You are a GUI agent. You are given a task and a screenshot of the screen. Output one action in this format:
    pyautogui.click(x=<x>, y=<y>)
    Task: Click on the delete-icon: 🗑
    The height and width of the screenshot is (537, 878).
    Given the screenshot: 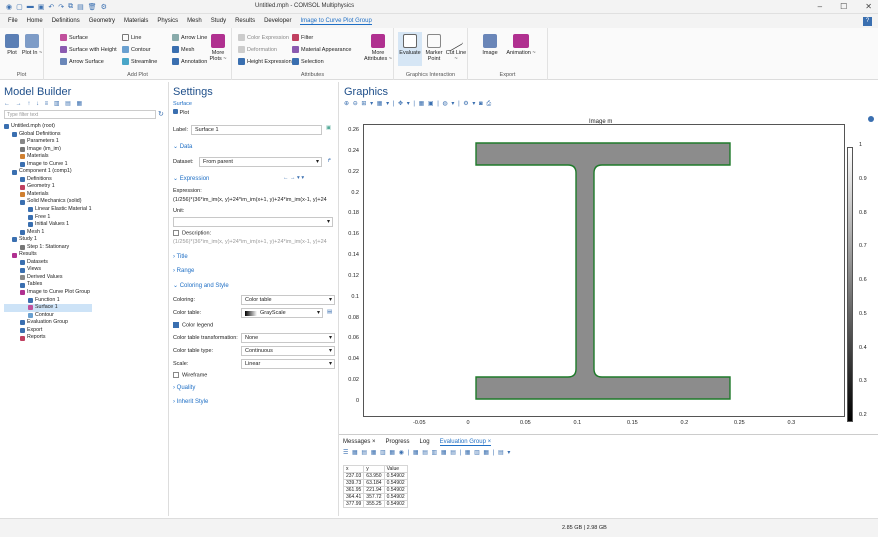 What is the action you would take?
    pyautogui.click(x=92, y=7)
    